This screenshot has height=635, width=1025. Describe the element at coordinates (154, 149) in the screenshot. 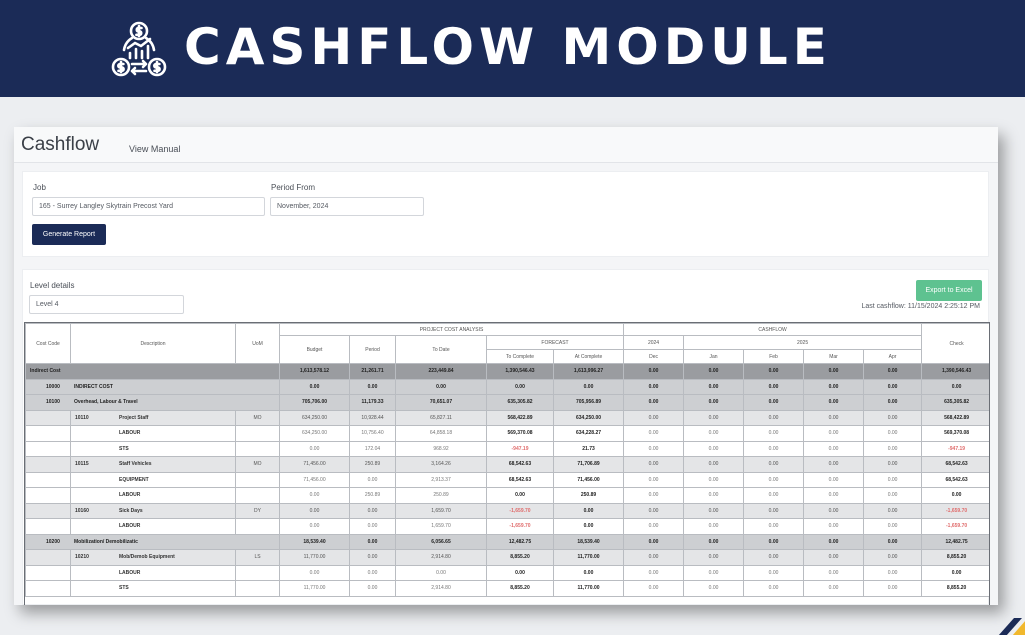

I see `view-manual-link: View Manual` at that location.